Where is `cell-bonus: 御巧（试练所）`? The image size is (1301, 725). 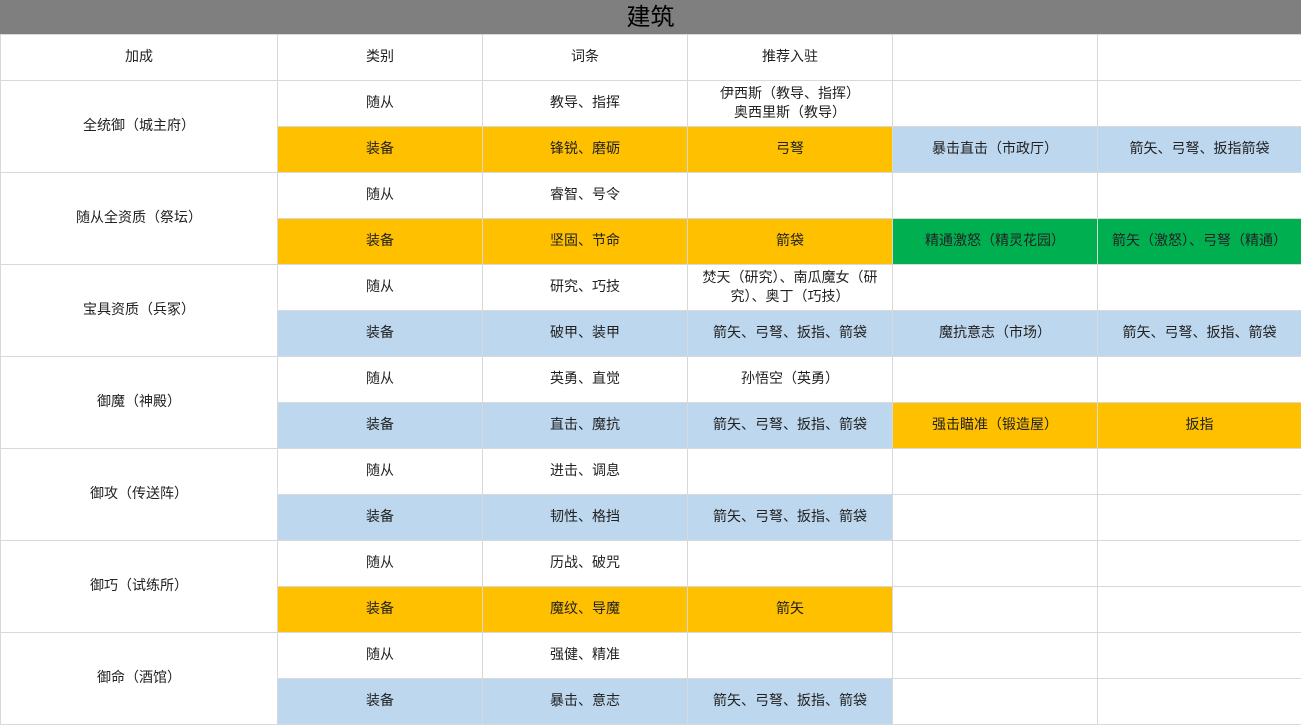
cell-bonus: 御巧（试练所） is located at coordinates (139, 587).